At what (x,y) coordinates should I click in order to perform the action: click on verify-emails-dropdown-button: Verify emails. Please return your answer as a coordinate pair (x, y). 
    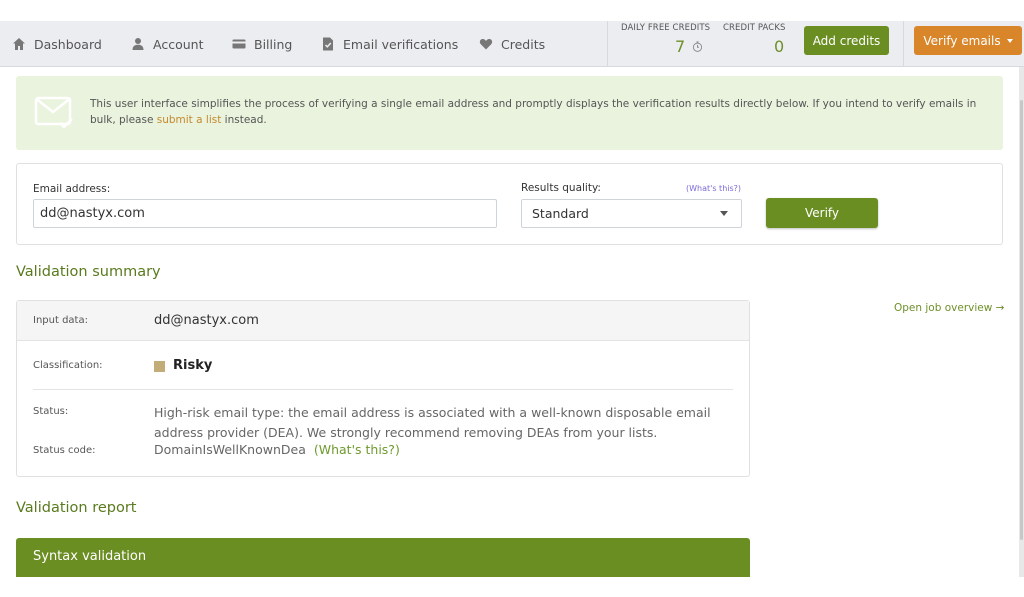
    Looking at the image, I should click on (968, 40).